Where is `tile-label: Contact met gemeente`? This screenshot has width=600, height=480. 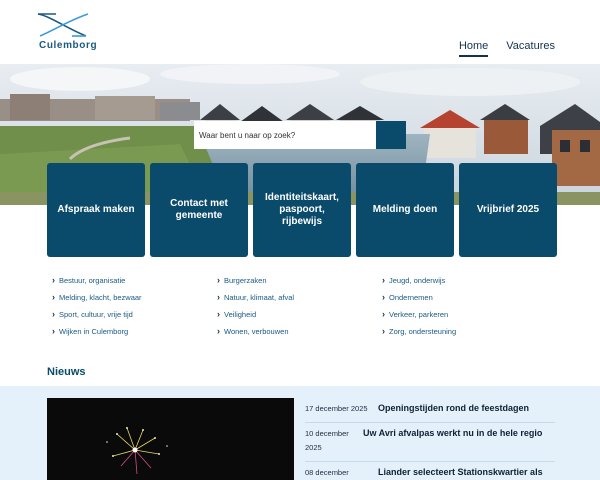
tile-label: Contact met gemeente is located at coordinates (199, 209).